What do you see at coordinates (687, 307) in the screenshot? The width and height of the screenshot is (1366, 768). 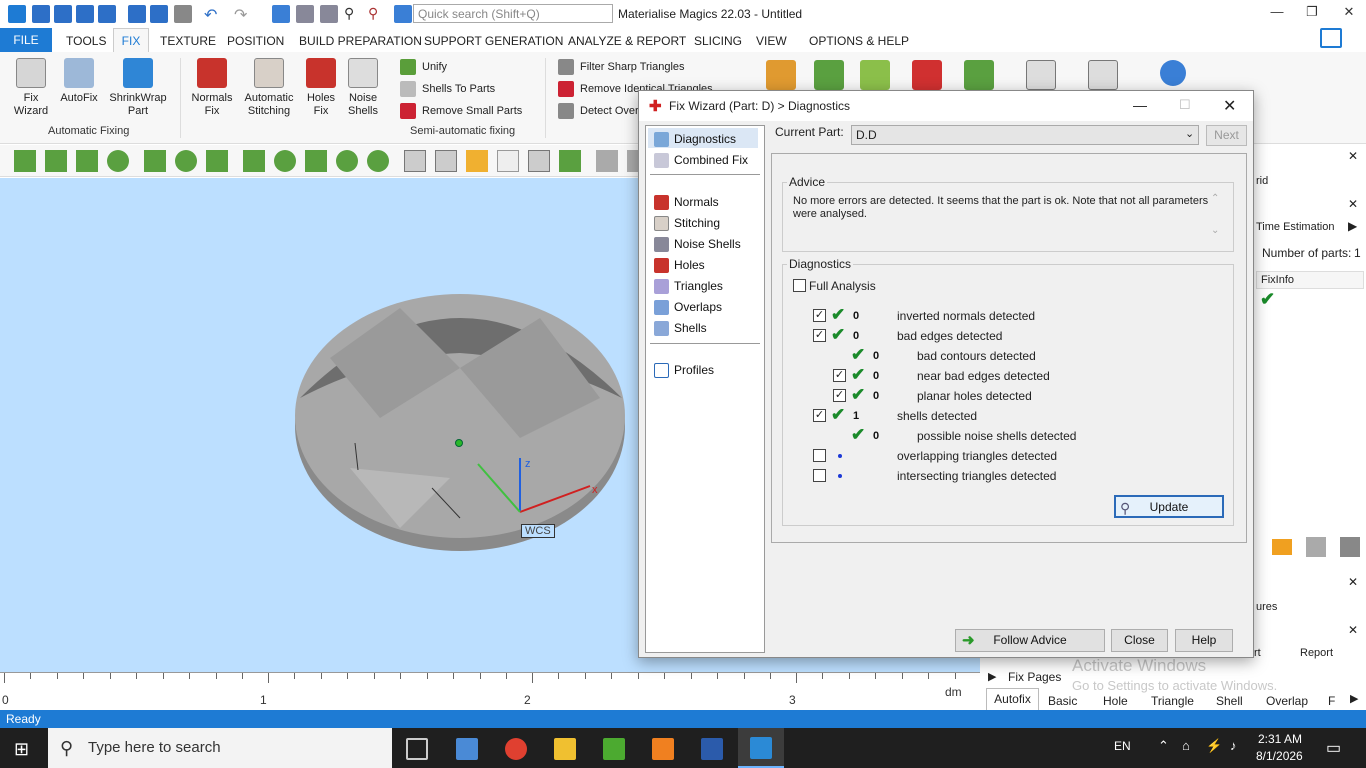 I see `nav-overlaps: Overlaps` at bounding box center [687, 307].